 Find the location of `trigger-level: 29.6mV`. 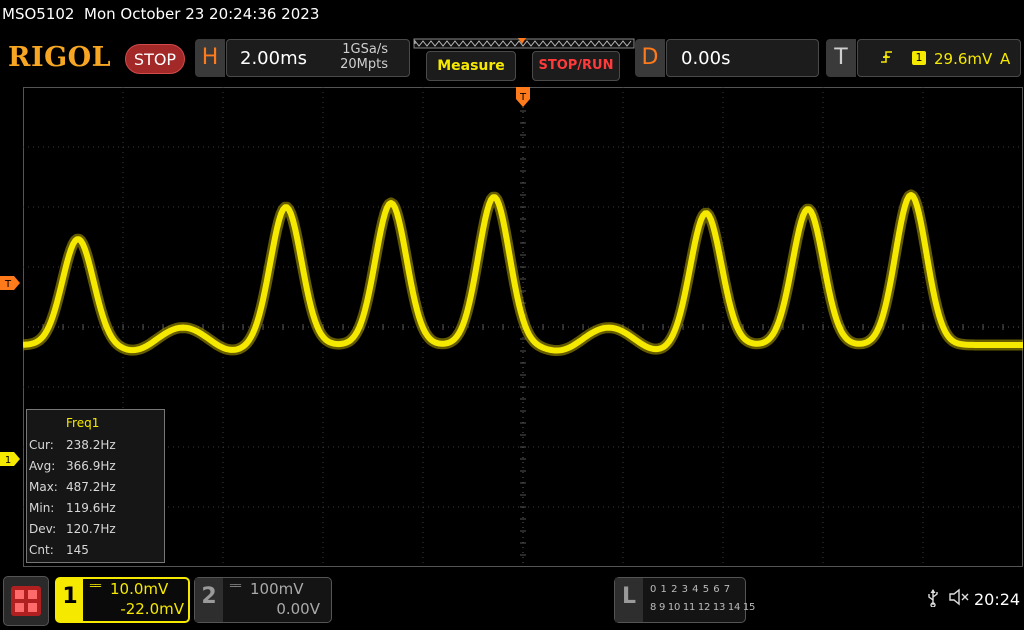

trigger-level: 29.6mV is located at coordinates (963, 59).